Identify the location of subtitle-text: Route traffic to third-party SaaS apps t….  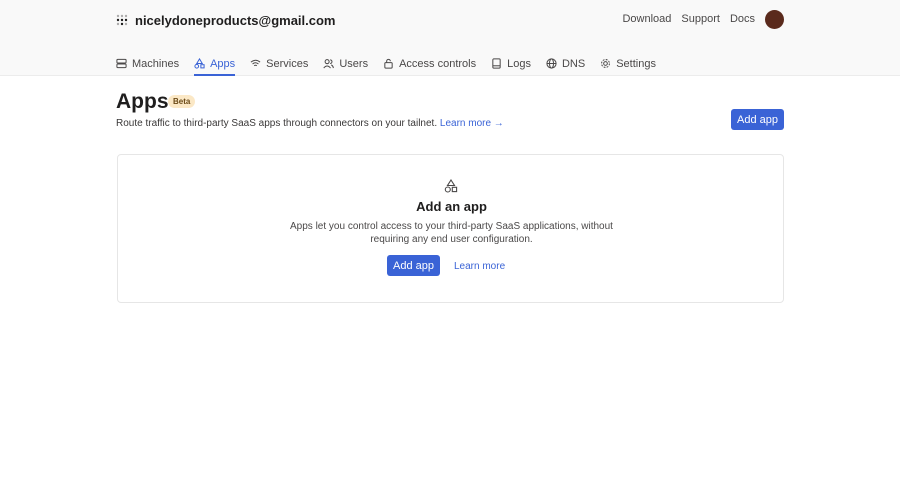
(277, 123).